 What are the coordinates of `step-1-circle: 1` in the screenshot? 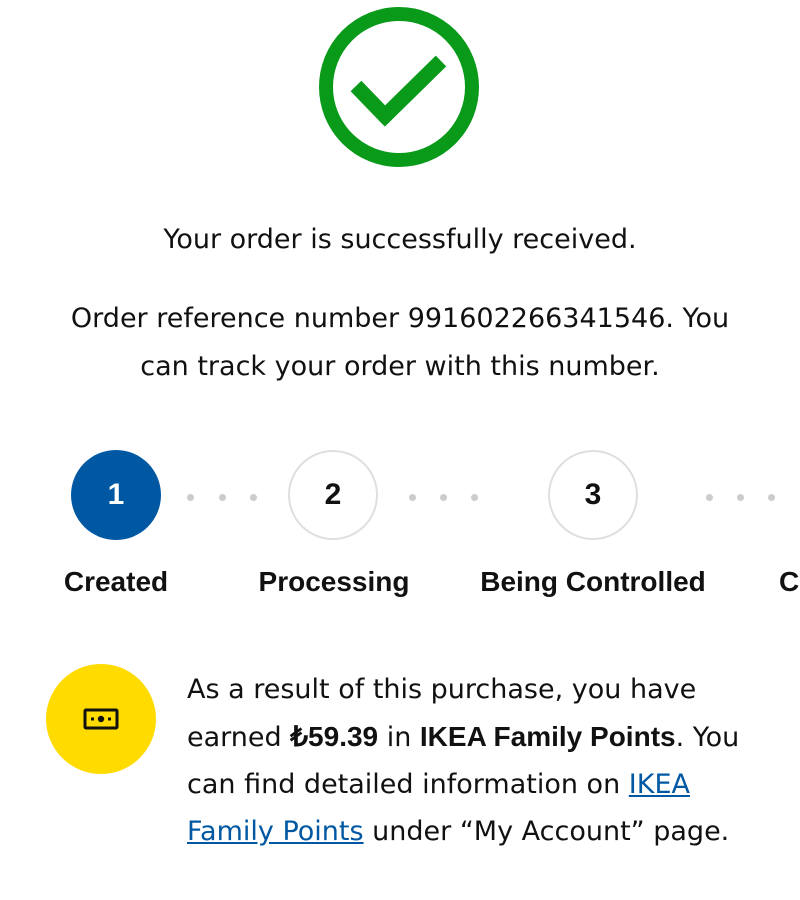 It's located at (116, 495).